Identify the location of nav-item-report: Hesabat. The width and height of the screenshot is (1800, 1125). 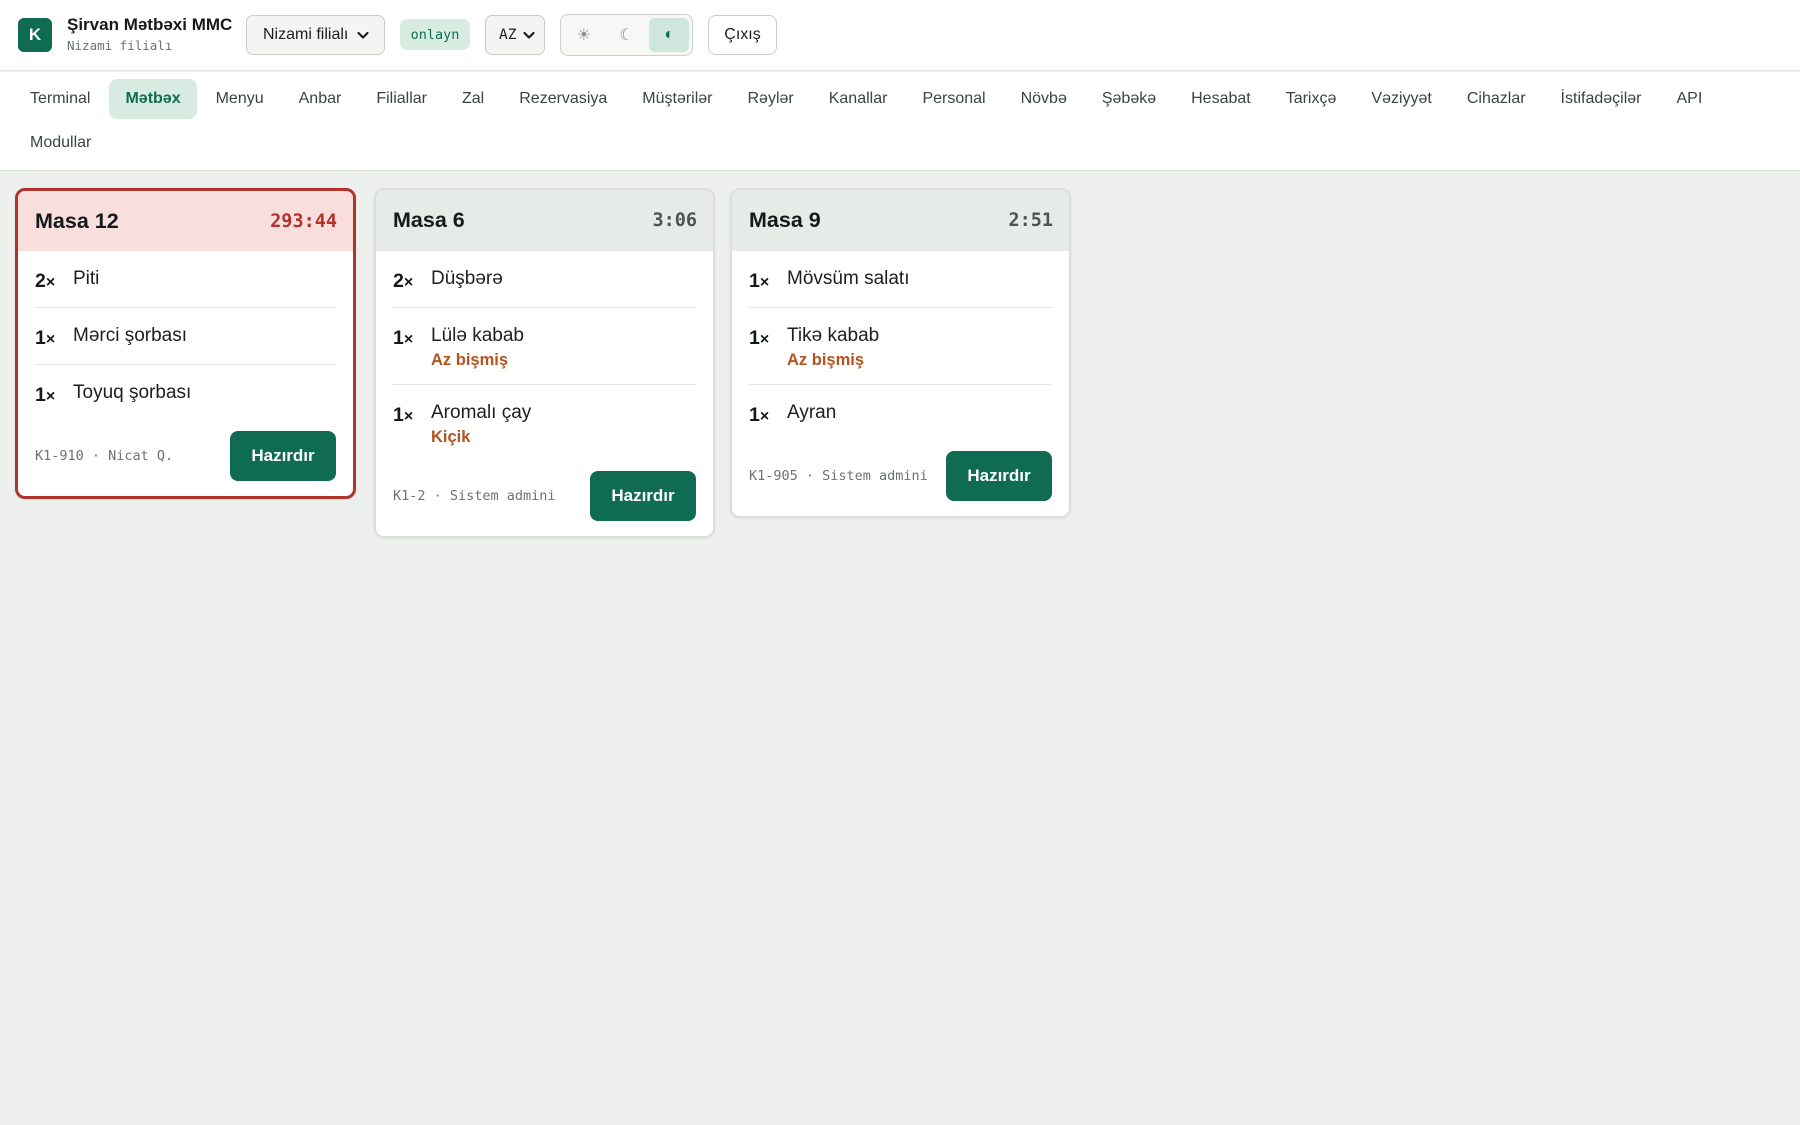
(1221, 99).